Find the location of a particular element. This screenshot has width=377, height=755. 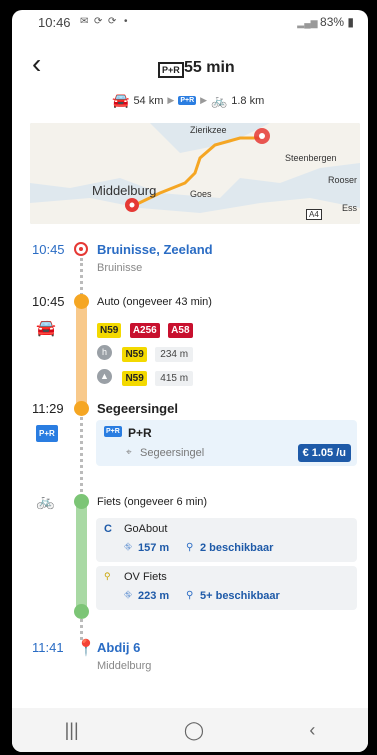

road-badge: A58 is located at coordinates (180, 330).